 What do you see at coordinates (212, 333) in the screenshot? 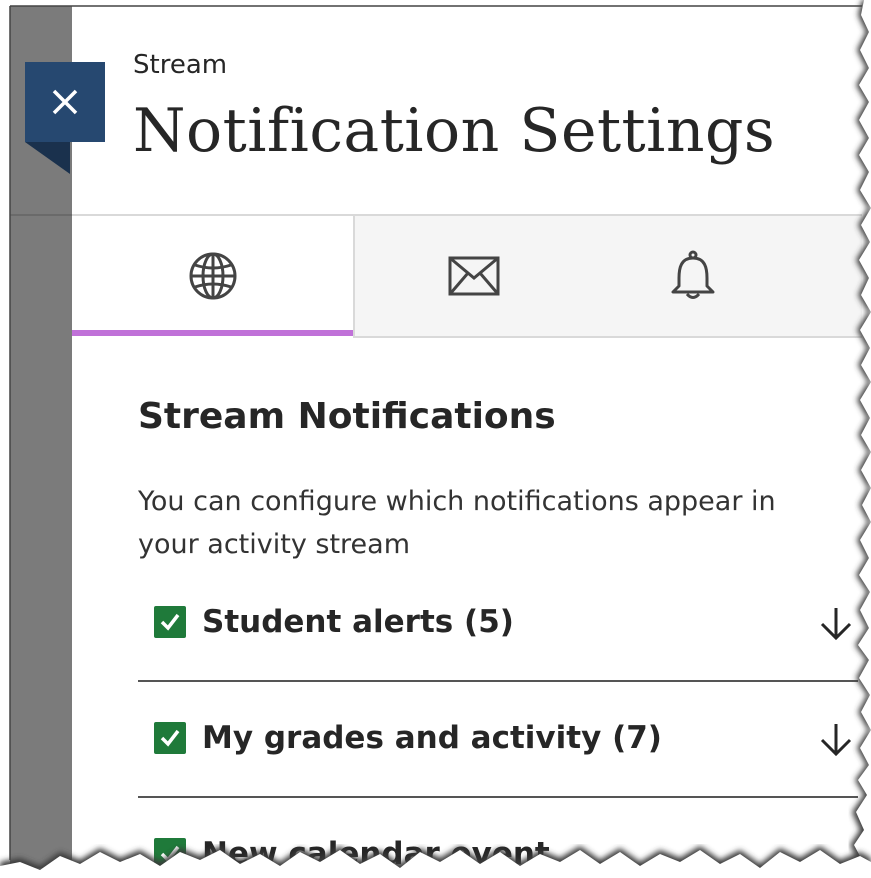
I see `active-tab-indicator` at bounding box center [212, 333].